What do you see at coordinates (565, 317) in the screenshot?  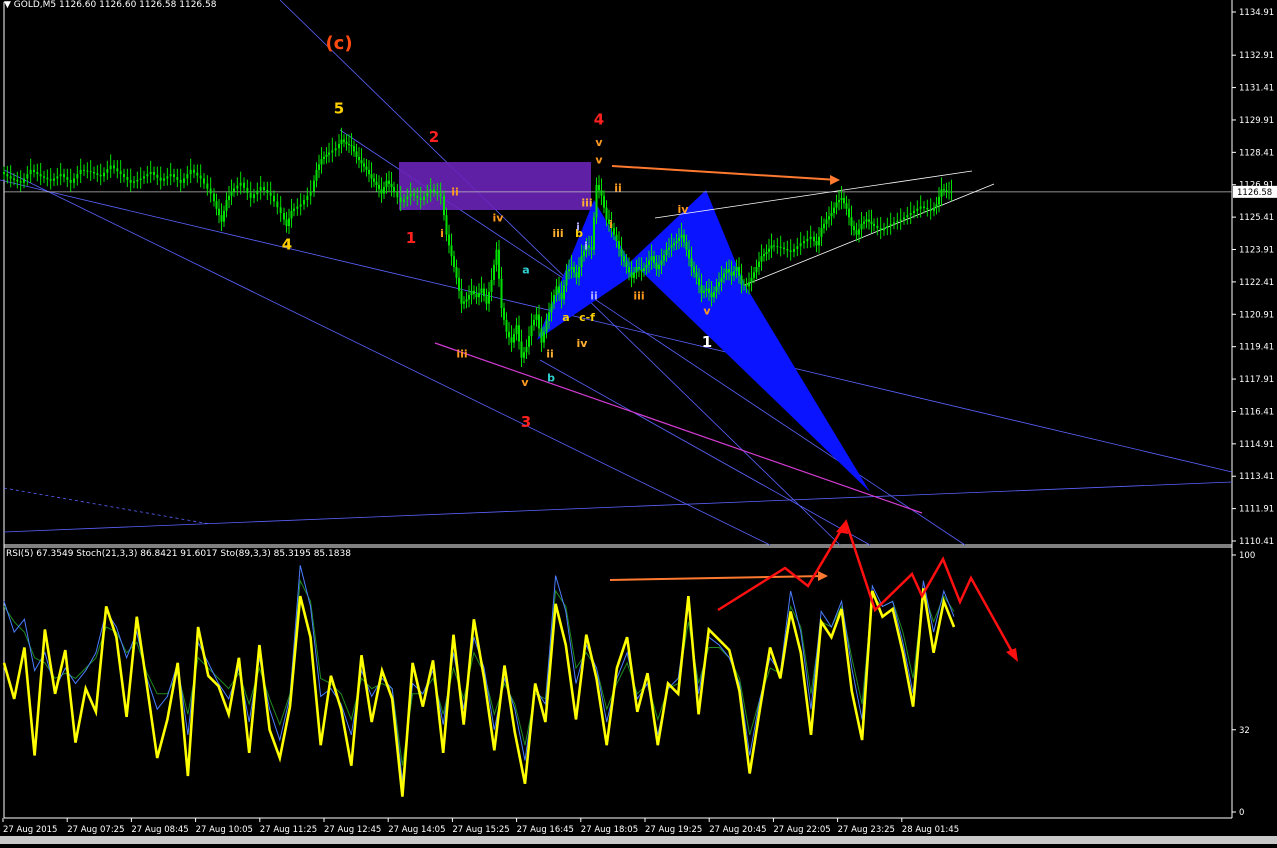 I see `wave-label: a` at bounding box center [565, 317].